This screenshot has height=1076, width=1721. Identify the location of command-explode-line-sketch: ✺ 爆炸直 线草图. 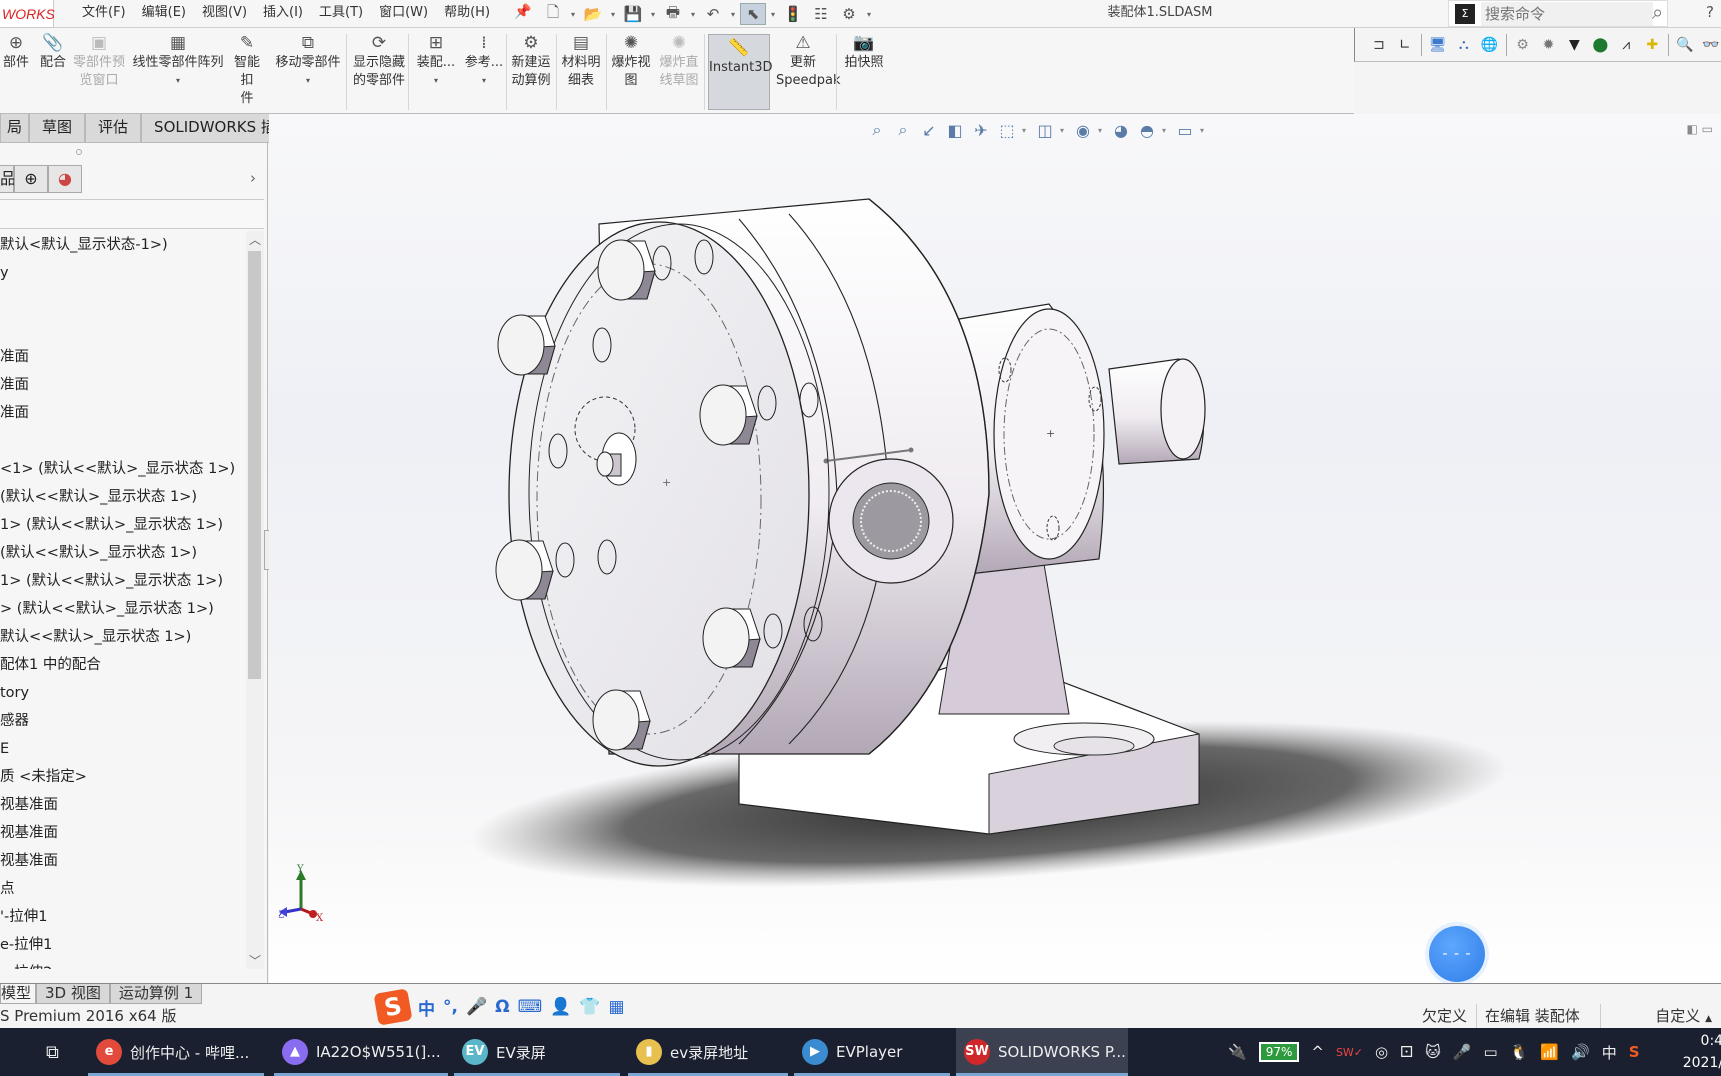
(679, 61).